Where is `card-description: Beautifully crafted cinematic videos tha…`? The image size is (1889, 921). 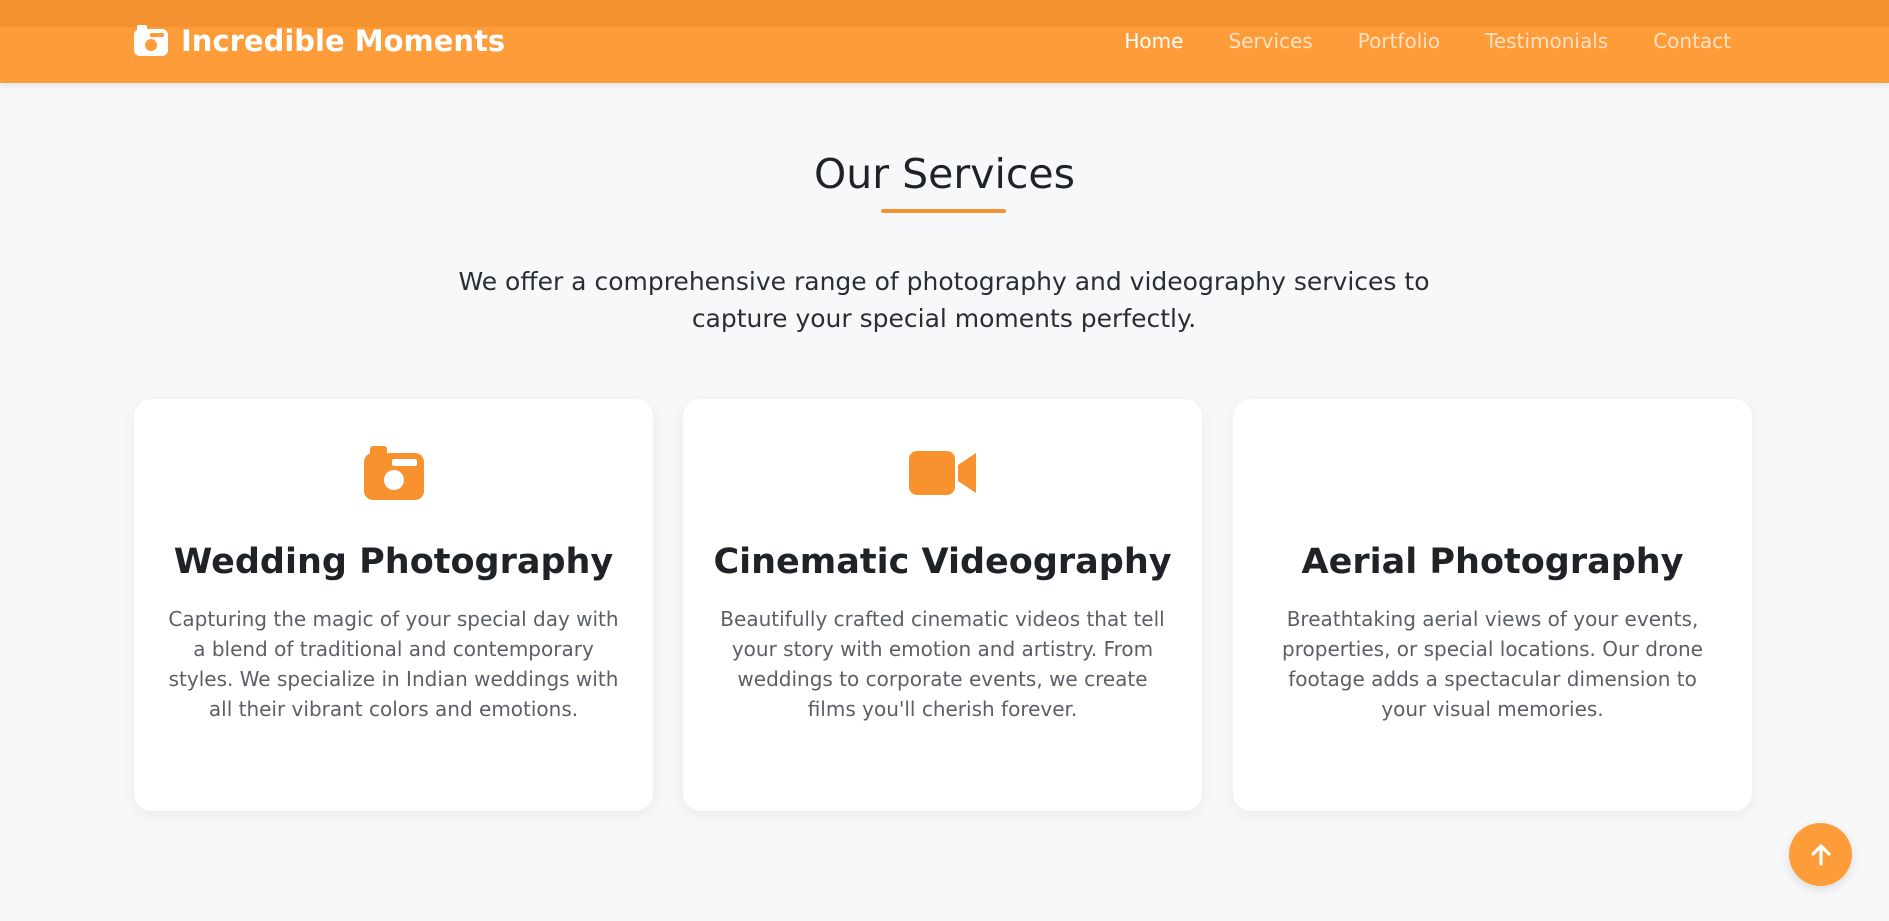 card-description: Beautifully crafted cinematic videos tha… is located at coordinates (942, 664).